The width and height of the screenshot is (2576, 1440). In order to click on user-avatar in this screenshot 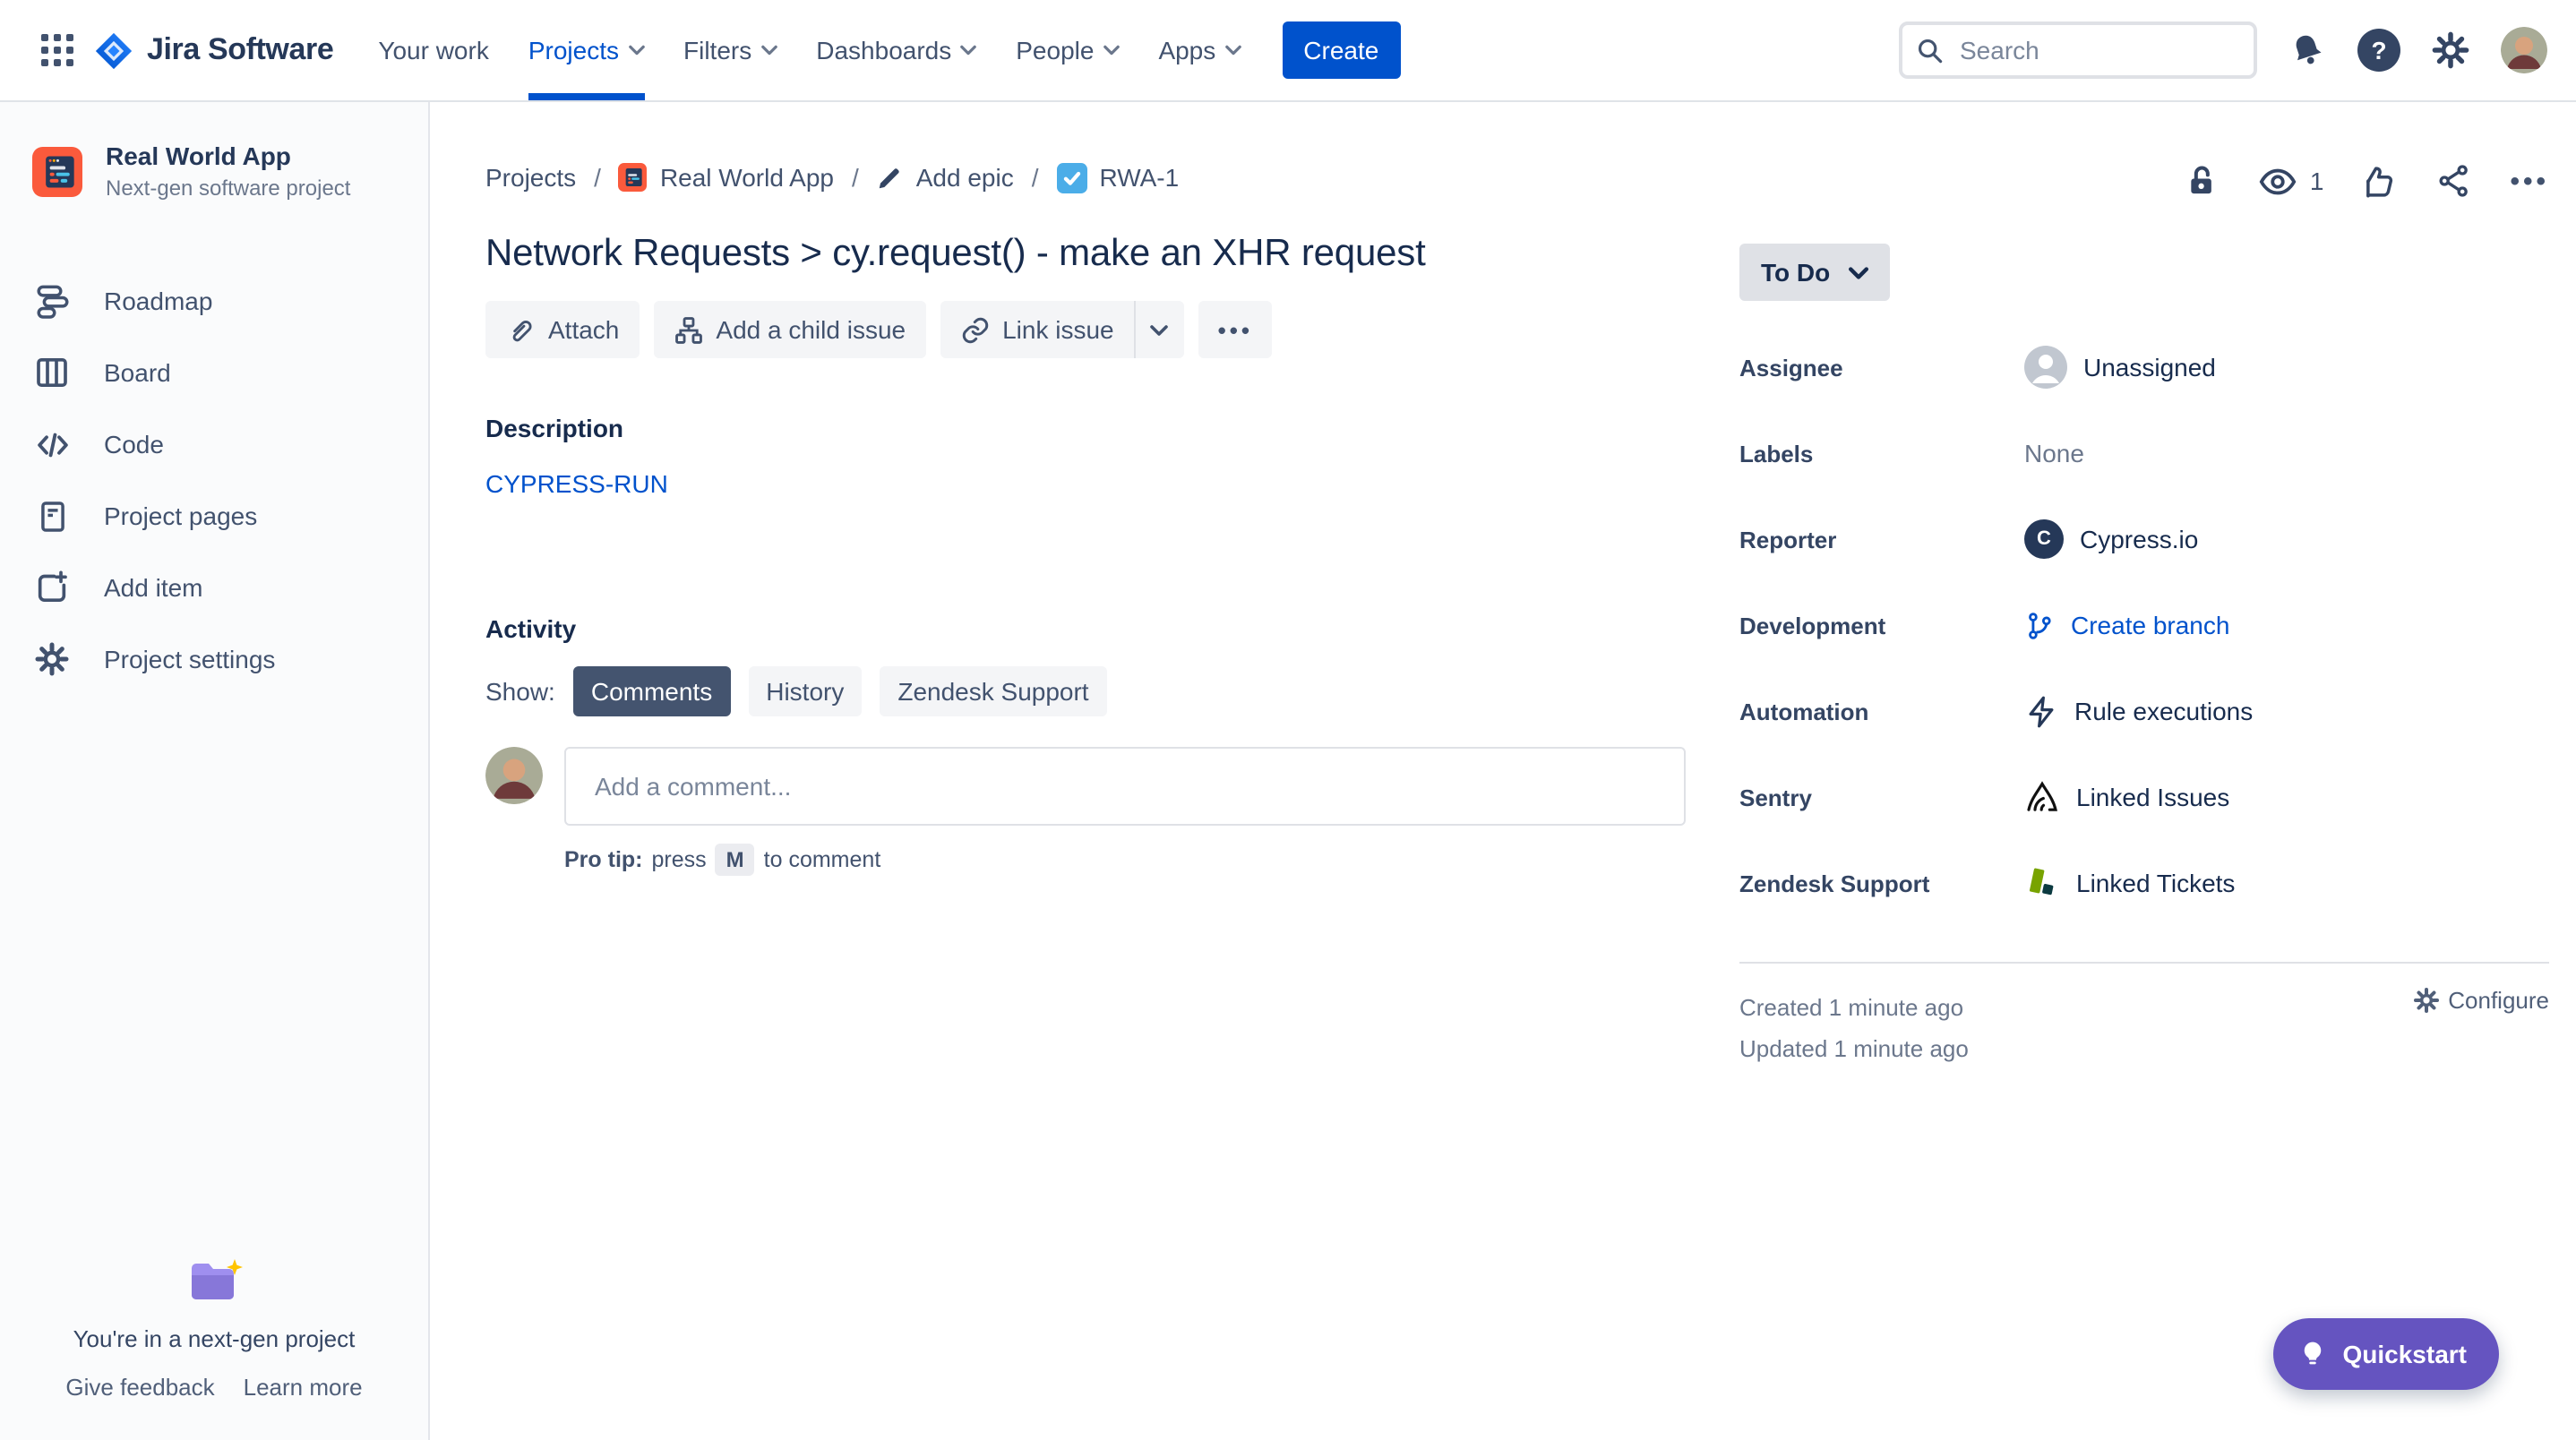, I will do `click(2524, 50)`.